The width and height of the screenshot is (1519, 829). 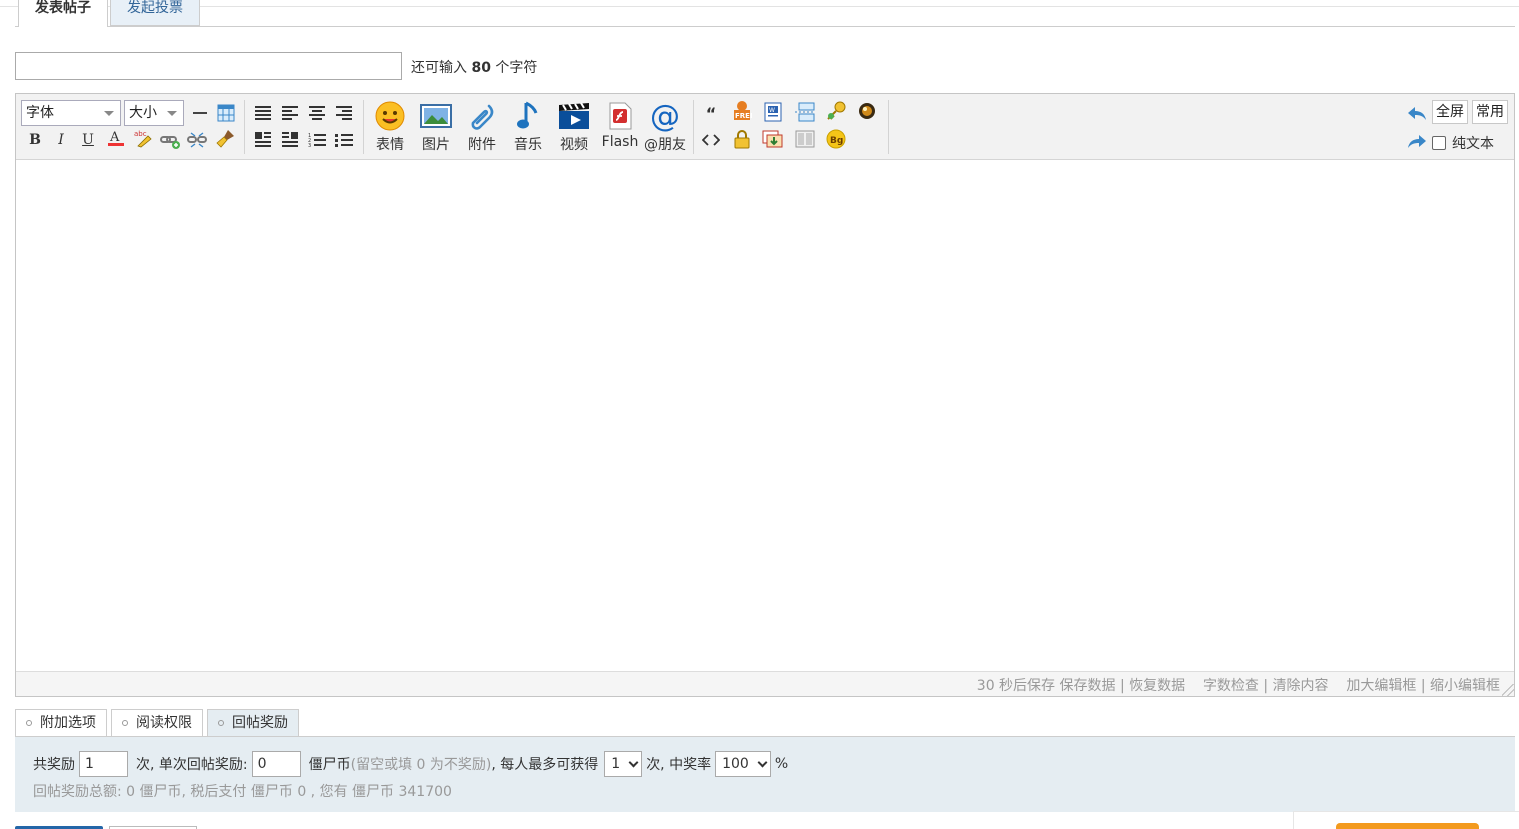 What do you see at coordinates (143, 138) in the screenshot?
I see `spellcheck-button: abc` at bounding box center [143, 138].